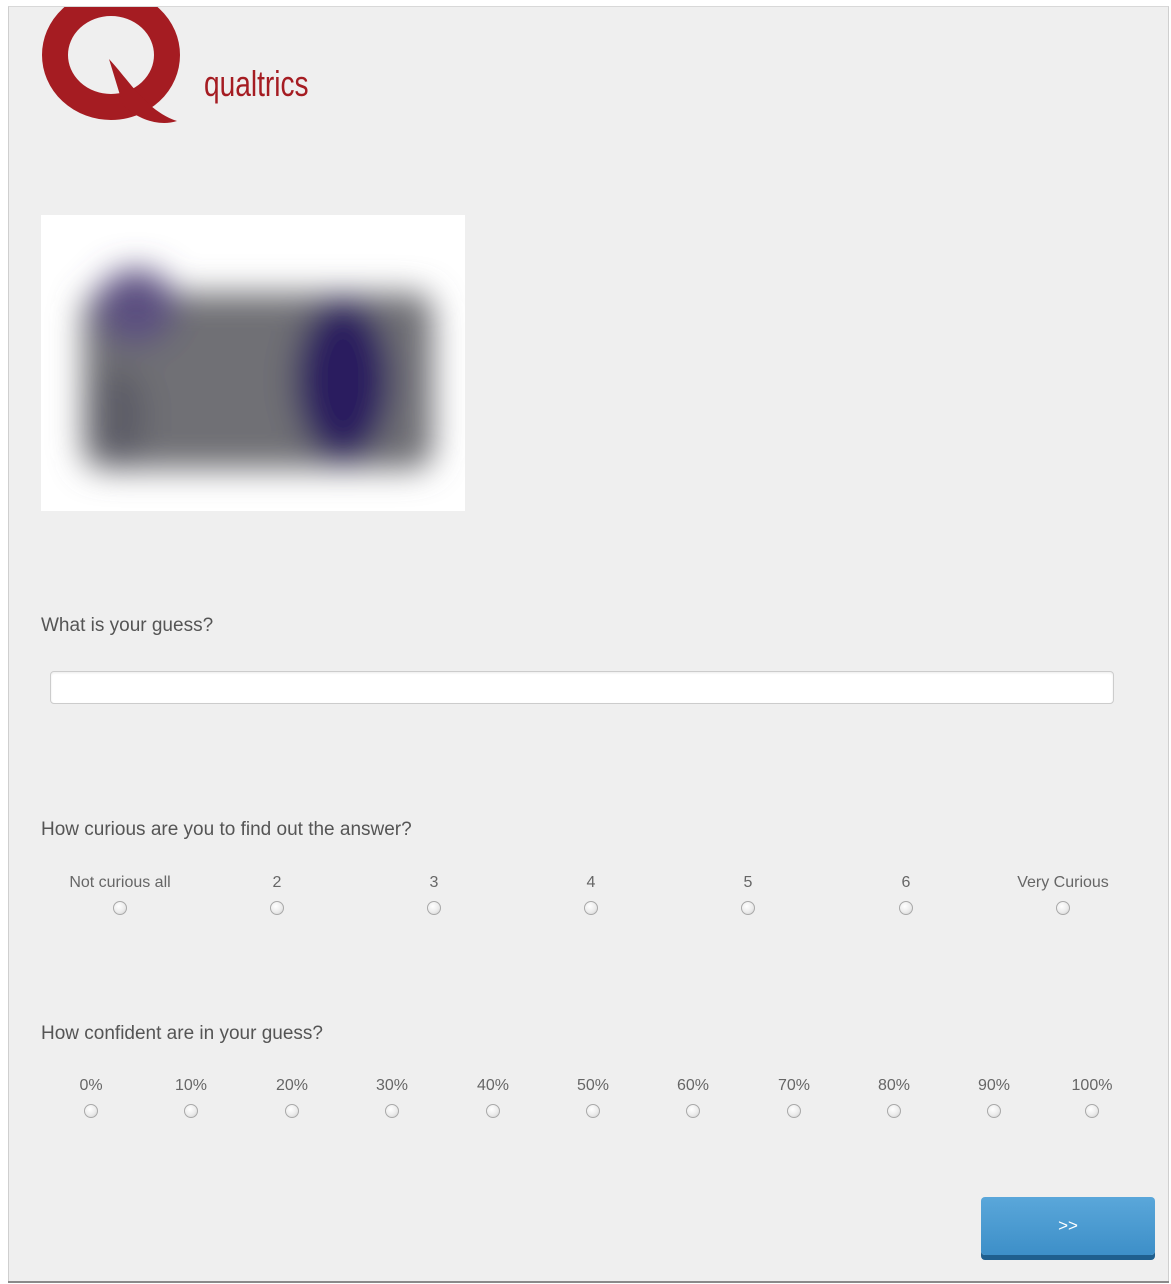 The image size is (1171, 1284). What do you see at coordinates (120, 882) in the screenshot?
I see `choice-label: Not curious all` at bounding box center [120, 882].